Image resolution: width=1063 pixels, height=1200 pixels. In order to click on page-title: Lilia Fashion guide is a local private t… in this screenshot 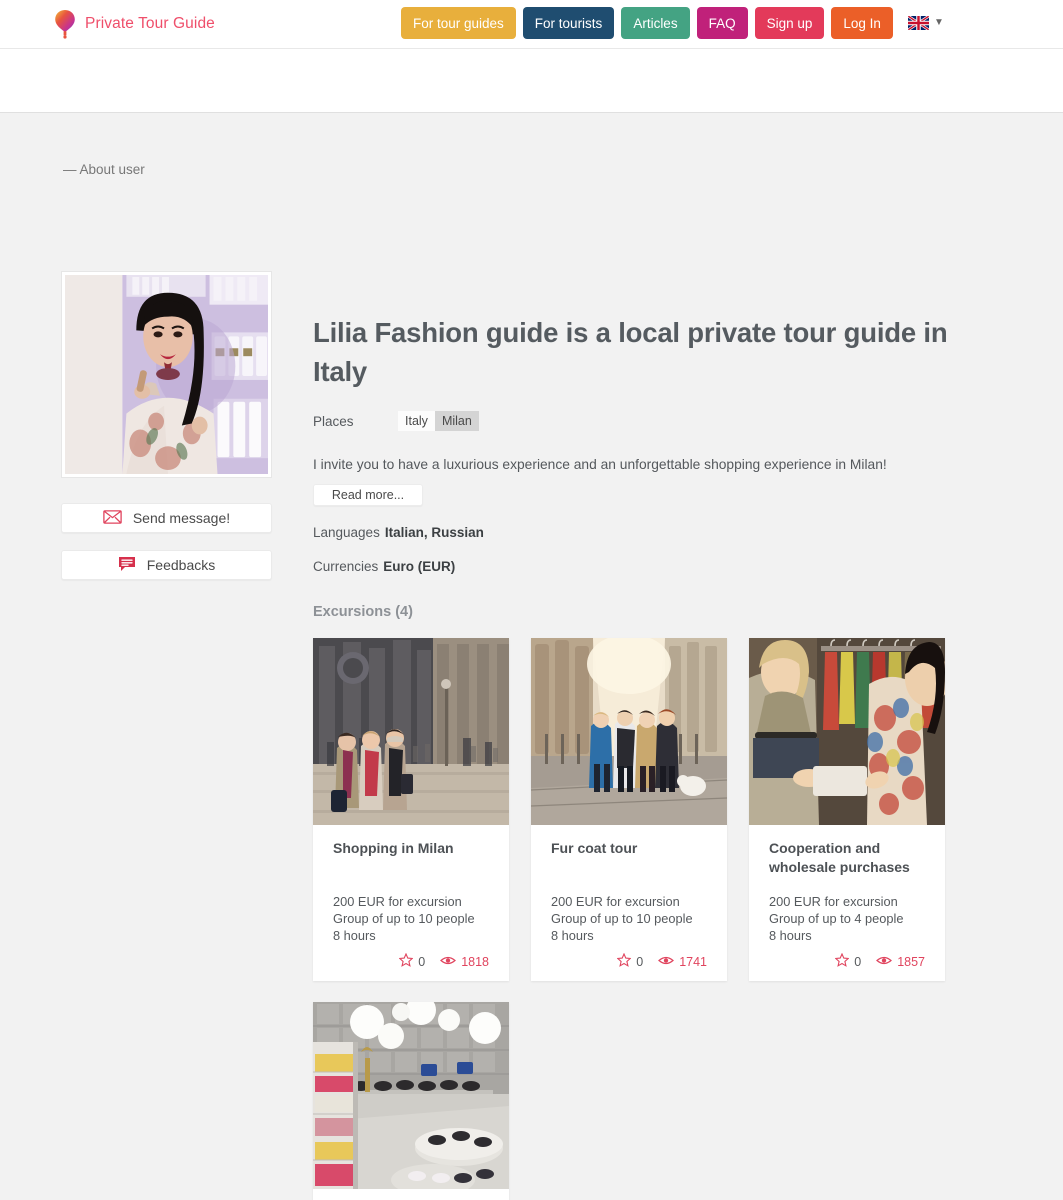, I will do `click(630, 352)`.